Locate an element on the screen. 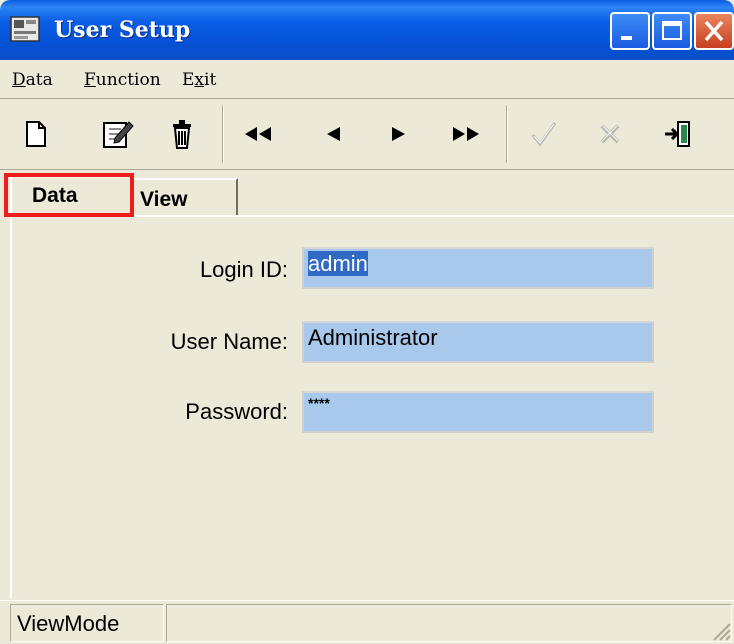  close-button is located at coordinates (714, 31).